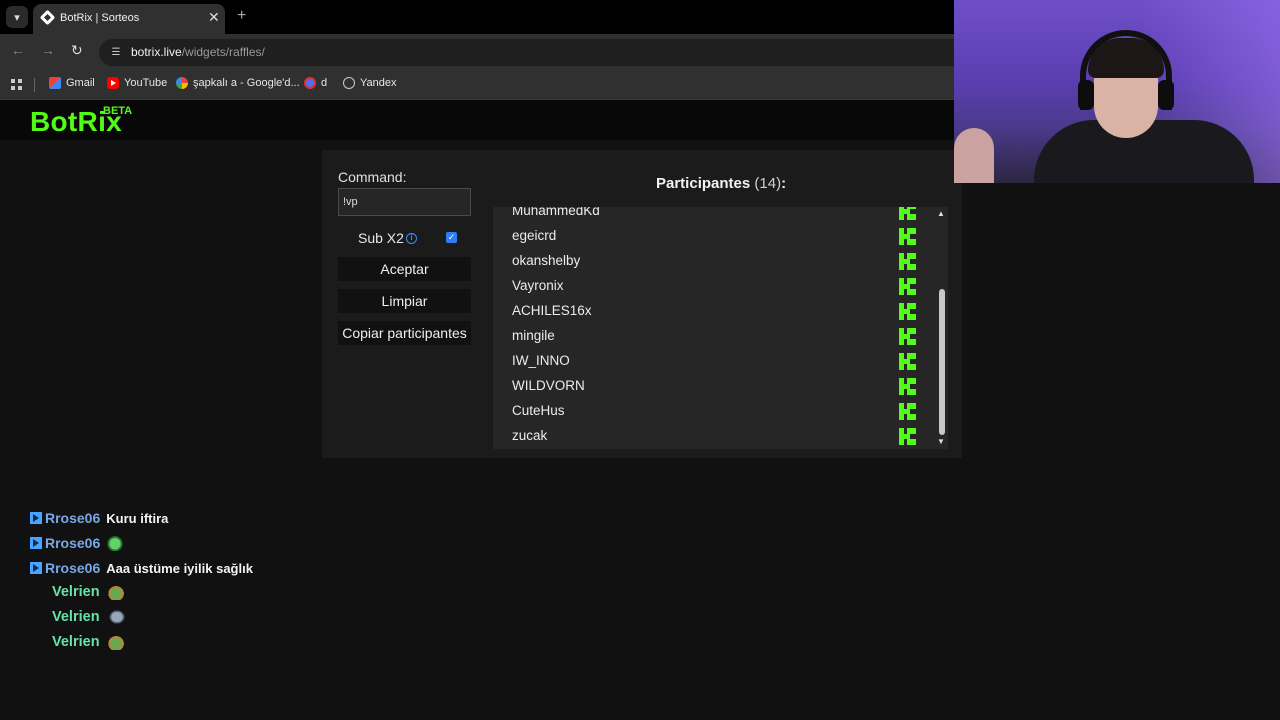 The width and height of the screenshot is (1280, 720). What do you see at coordinates (77, 50) in the screenshot?
I see `reload-icon: ↻` at bounding box center [77, 50].